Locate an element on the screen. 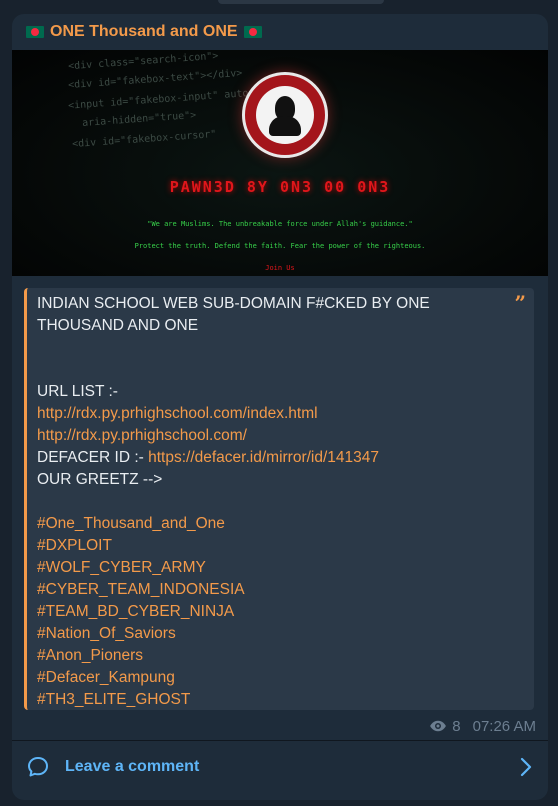  hashtag-link: #WOLF_CYBER_ARMY is located at coordinates (280, 568).